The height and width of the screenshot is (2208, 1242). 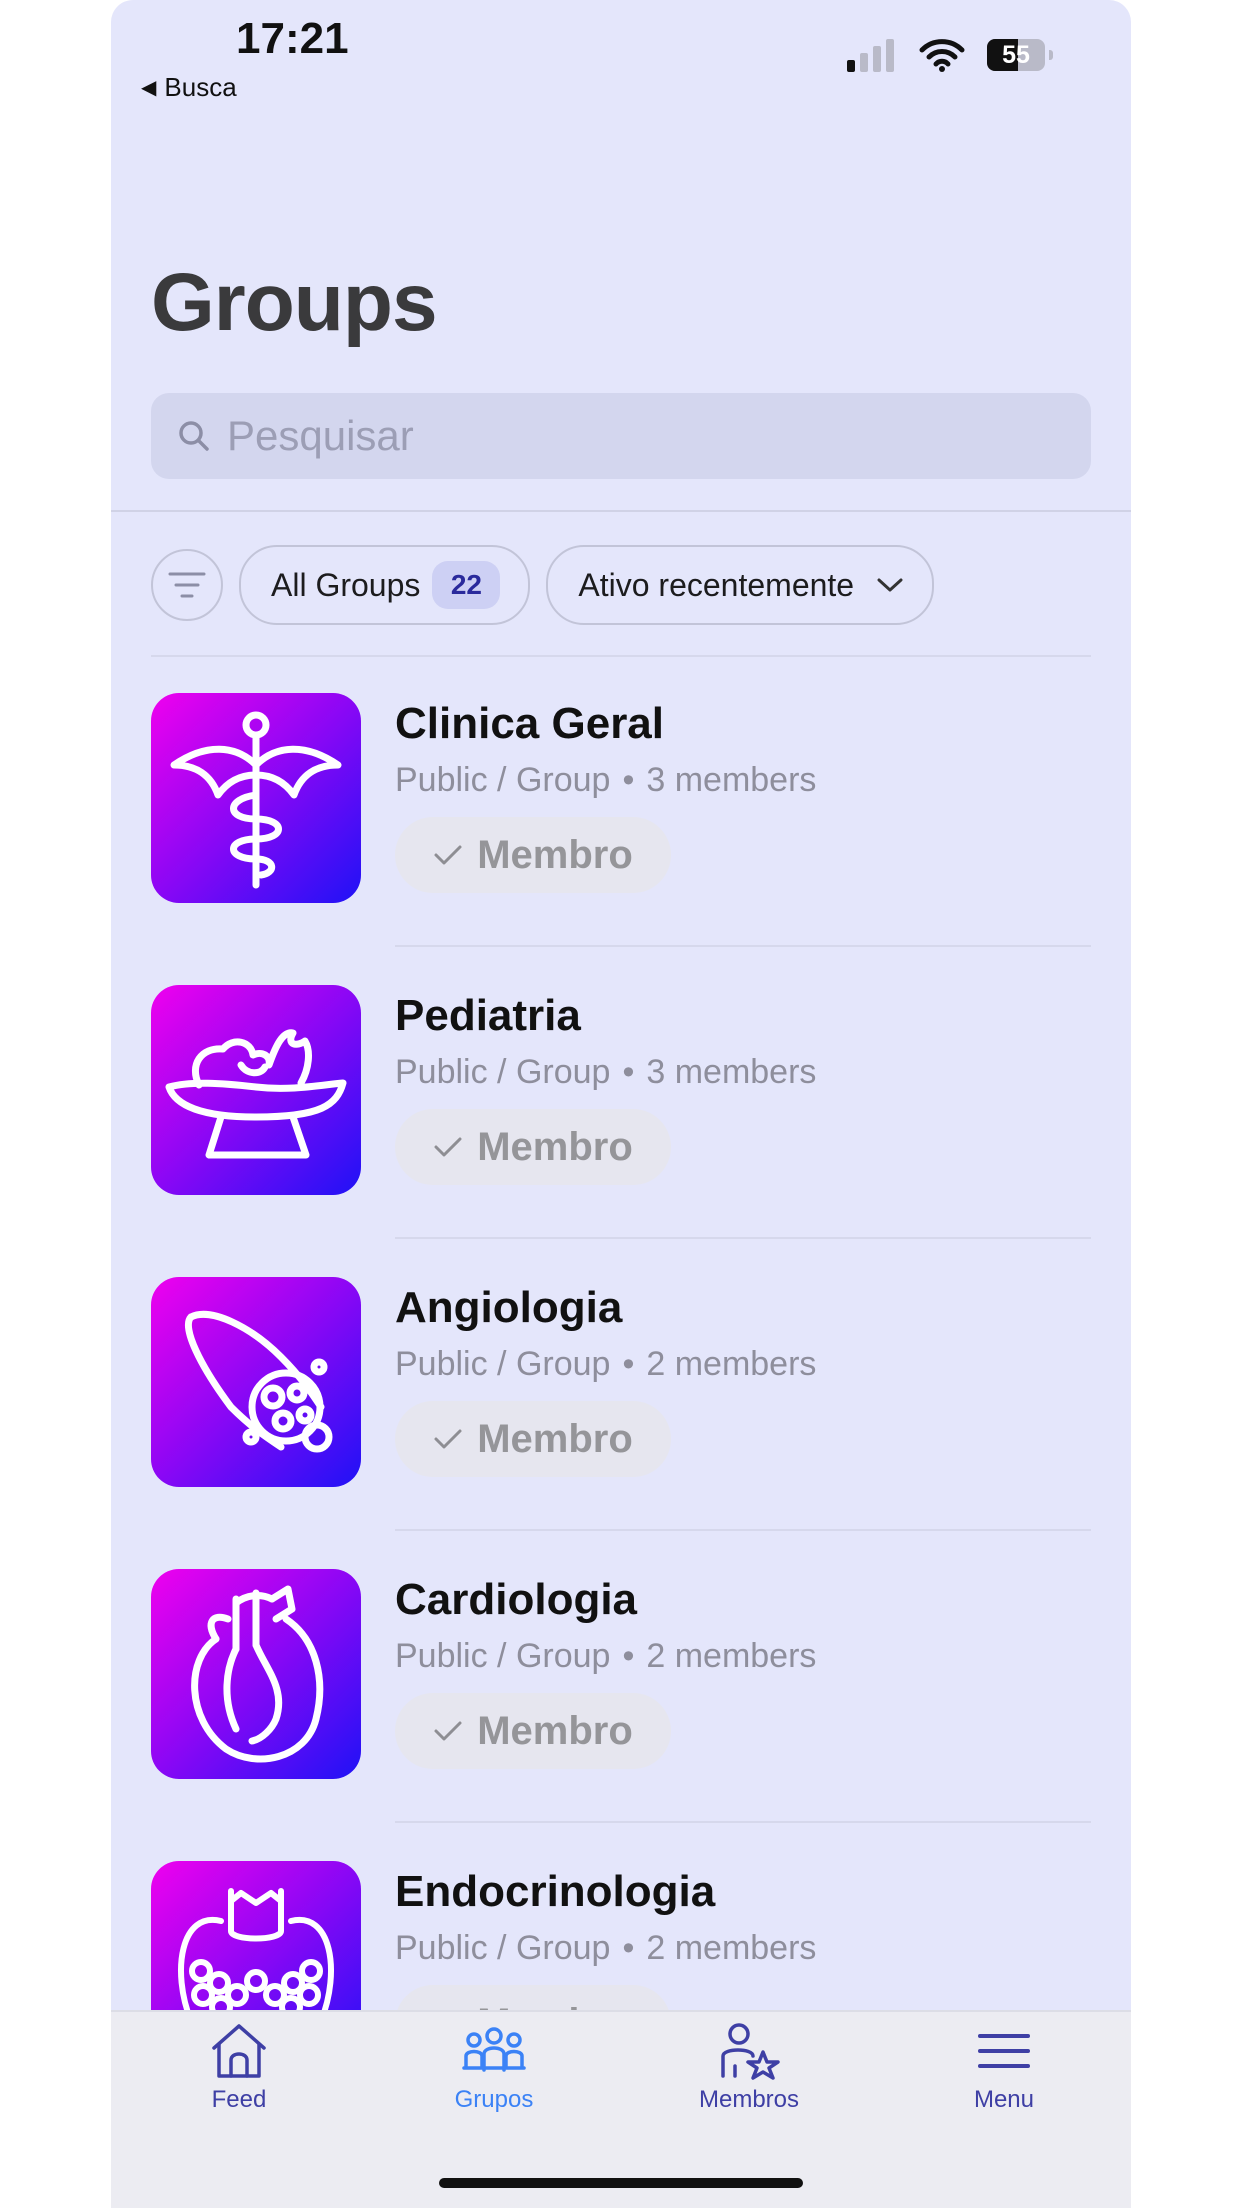 I want to click on tab-membros: Membros, so click(x=749, y=2068).